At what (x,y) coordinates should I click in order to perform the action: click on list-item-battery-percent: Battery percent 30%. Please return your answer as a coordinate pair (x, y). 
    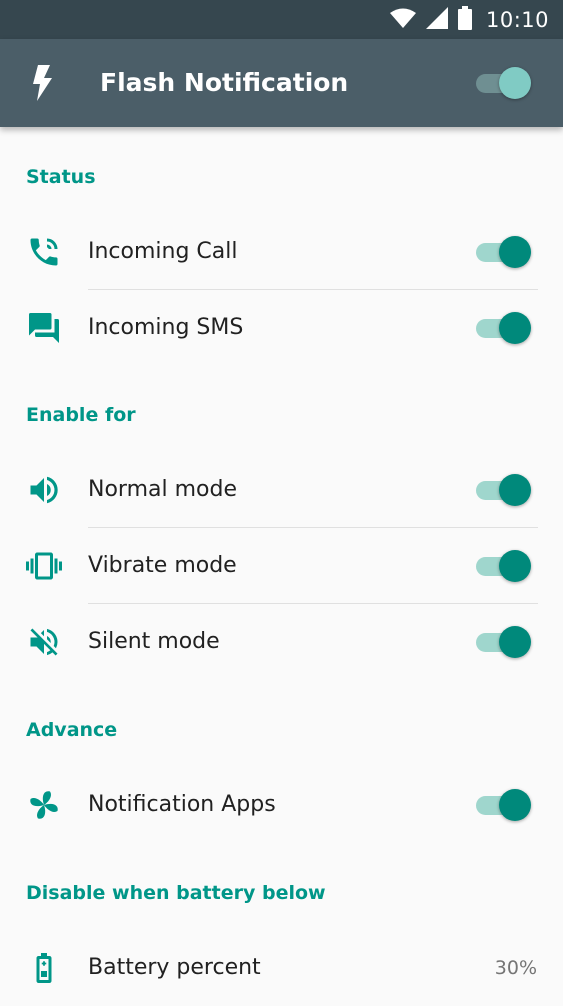
    Looking at the image, I should click on (281, 968).